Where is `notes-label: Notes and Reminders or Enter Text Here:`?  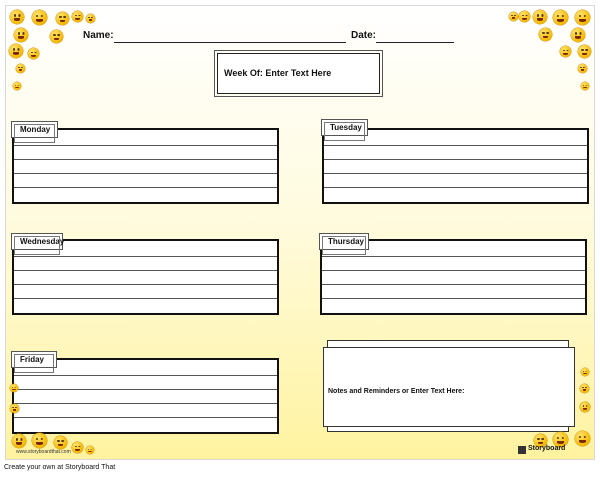
notes-label: Notes and Reminders or Enter Text Here: is located at coordinates (396, 391).